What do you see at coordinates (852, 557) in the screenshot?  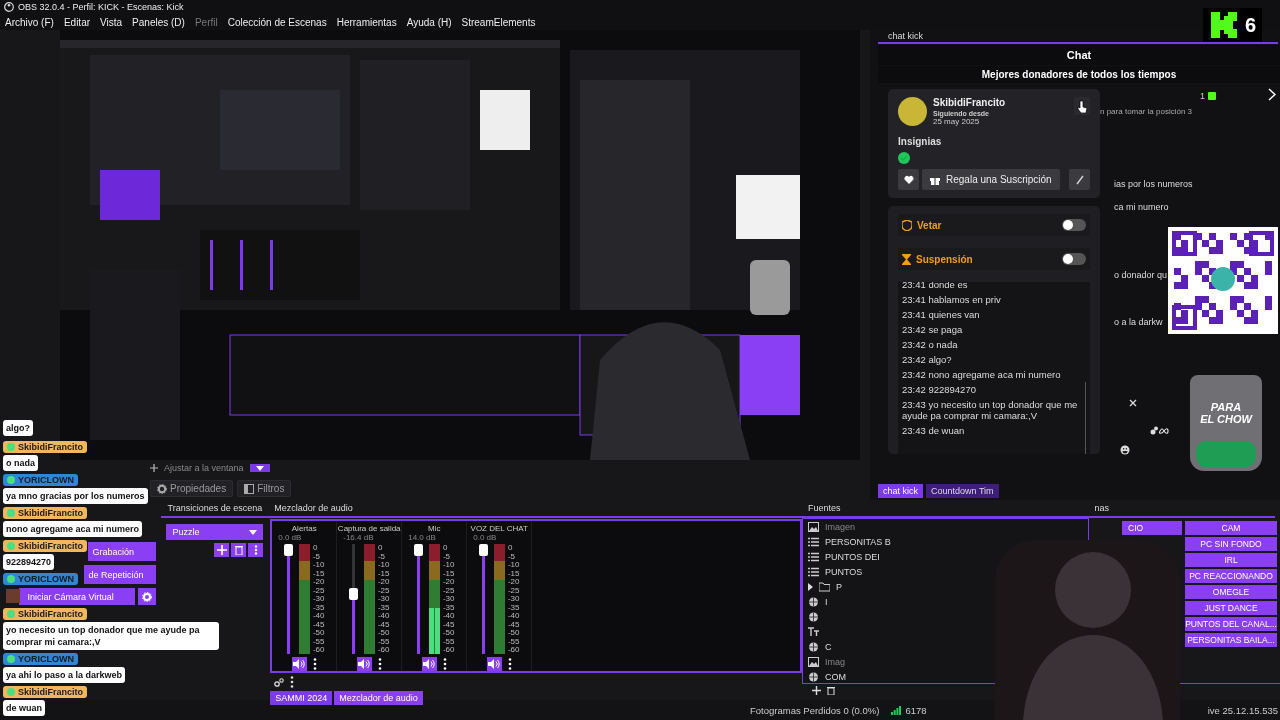 I see `source-name: PUNTOS DEI` at bounding box center [852, 557].